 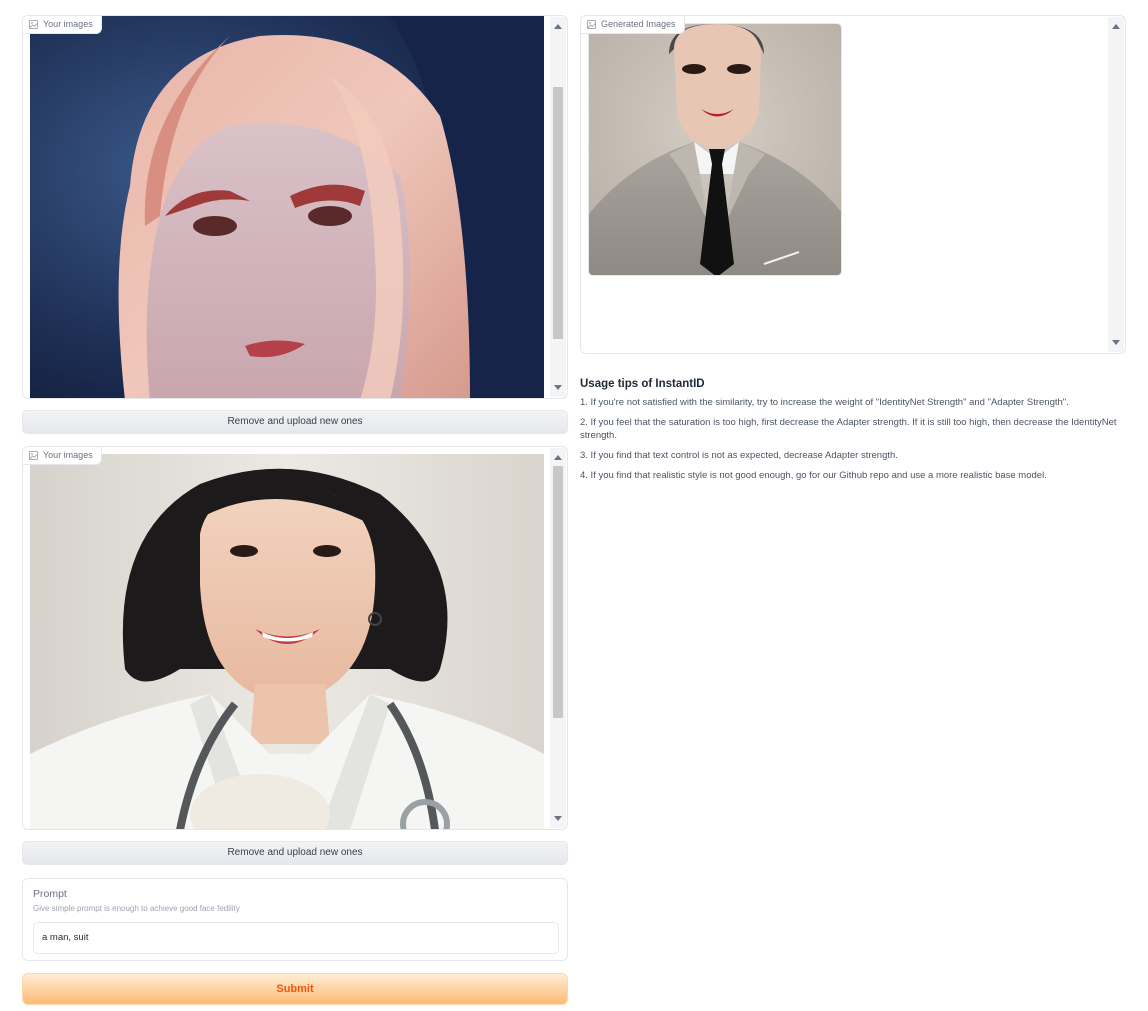 What do you see at coordinates (296, 938) in the screenshot?
I see `prompt-input: a man, suit` at bounding box center [296, 938].